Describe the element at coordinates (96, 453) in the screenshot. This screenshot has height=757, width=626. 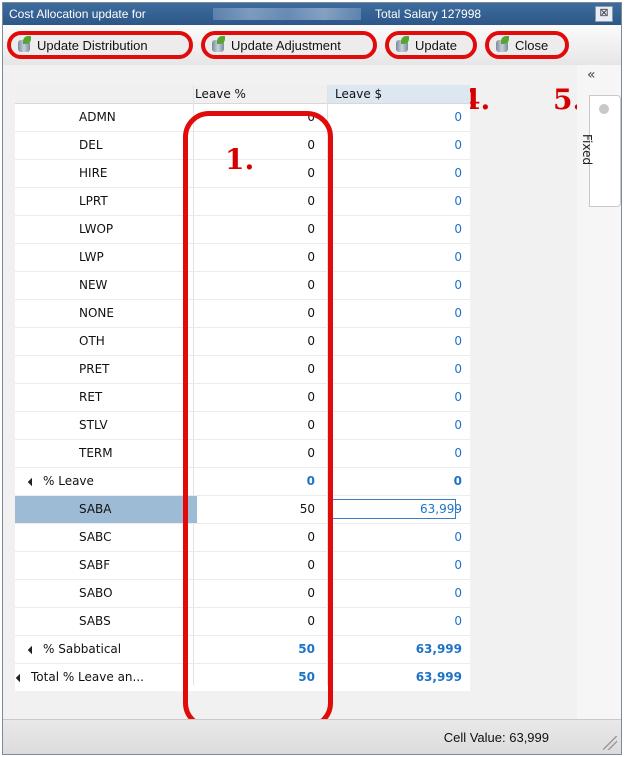
I see `row-label: TERM` at that location.